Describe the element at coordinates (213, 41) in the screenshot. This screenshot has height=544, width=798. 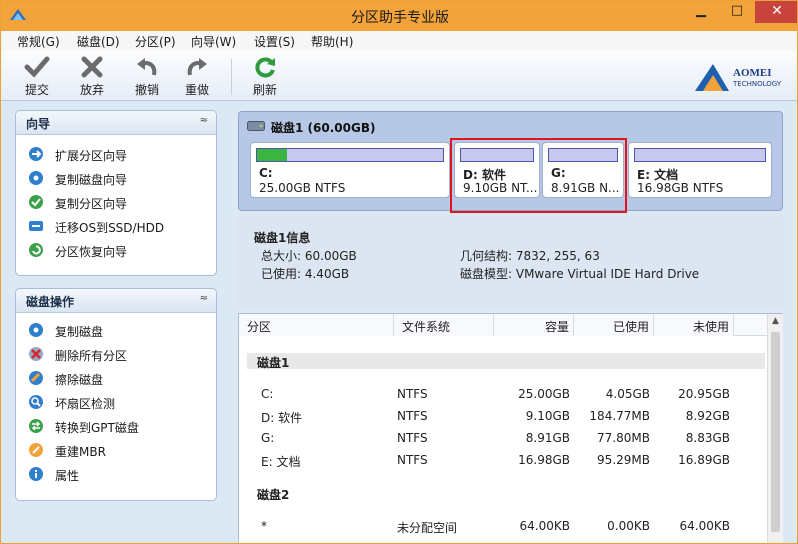
I see `menu-wizard: 向导(W)` at that location.